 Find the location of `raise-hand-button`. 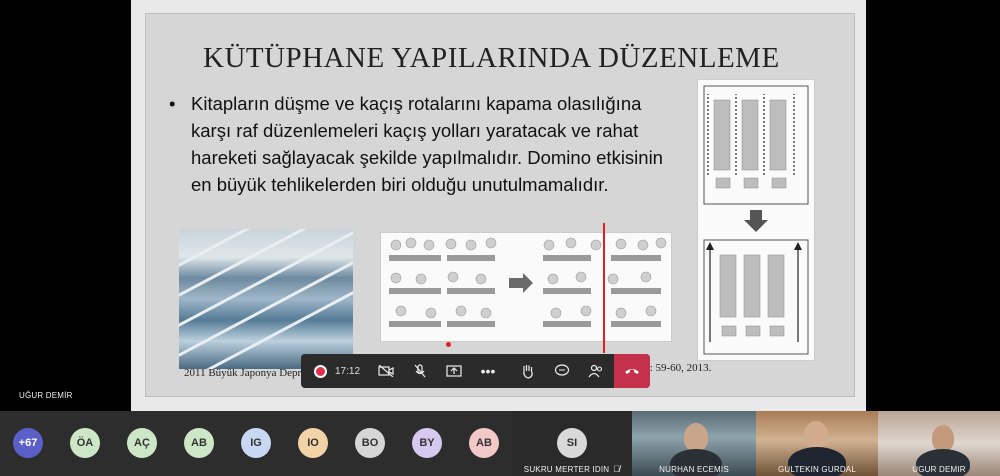

raise-hand-button is located at coordinates (528, 371).